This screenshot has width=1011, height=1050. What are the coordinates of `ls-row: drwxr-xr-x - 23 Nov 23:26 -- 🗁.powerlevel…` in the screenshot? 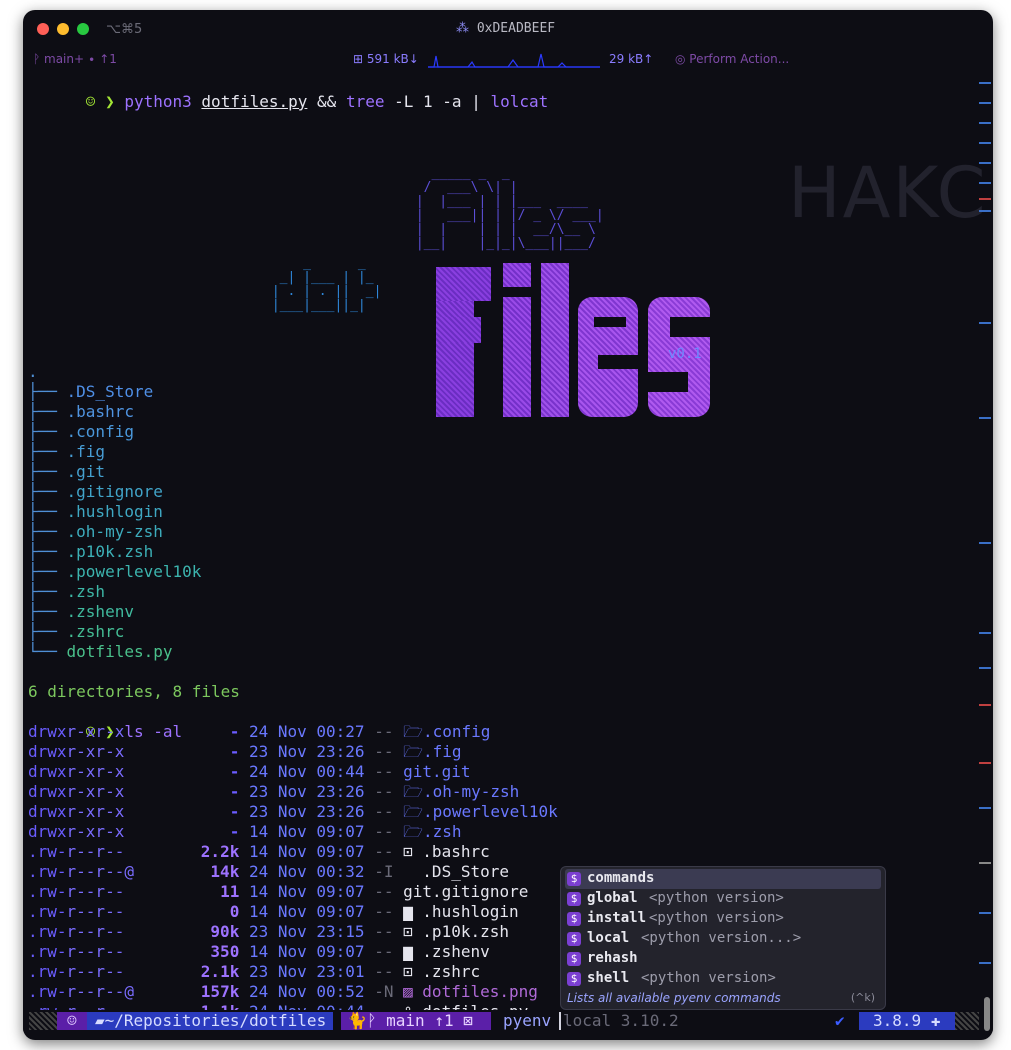 It's located at (293, 812).